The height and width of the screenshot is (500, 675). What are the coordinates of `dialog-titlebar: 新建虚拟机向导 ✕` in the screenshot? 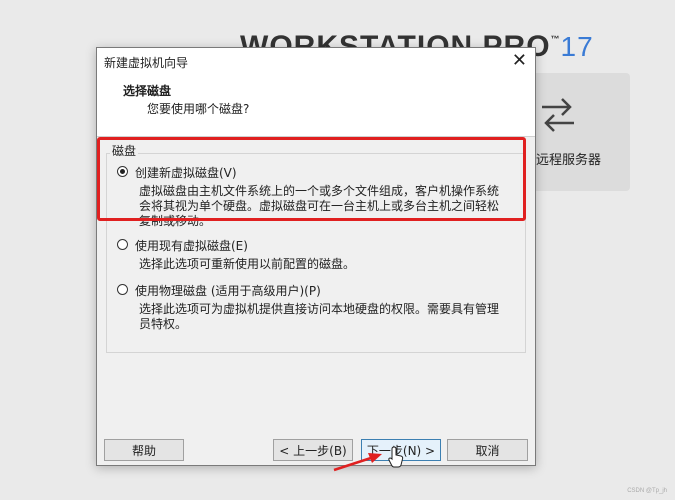 It's located at (316, 62).